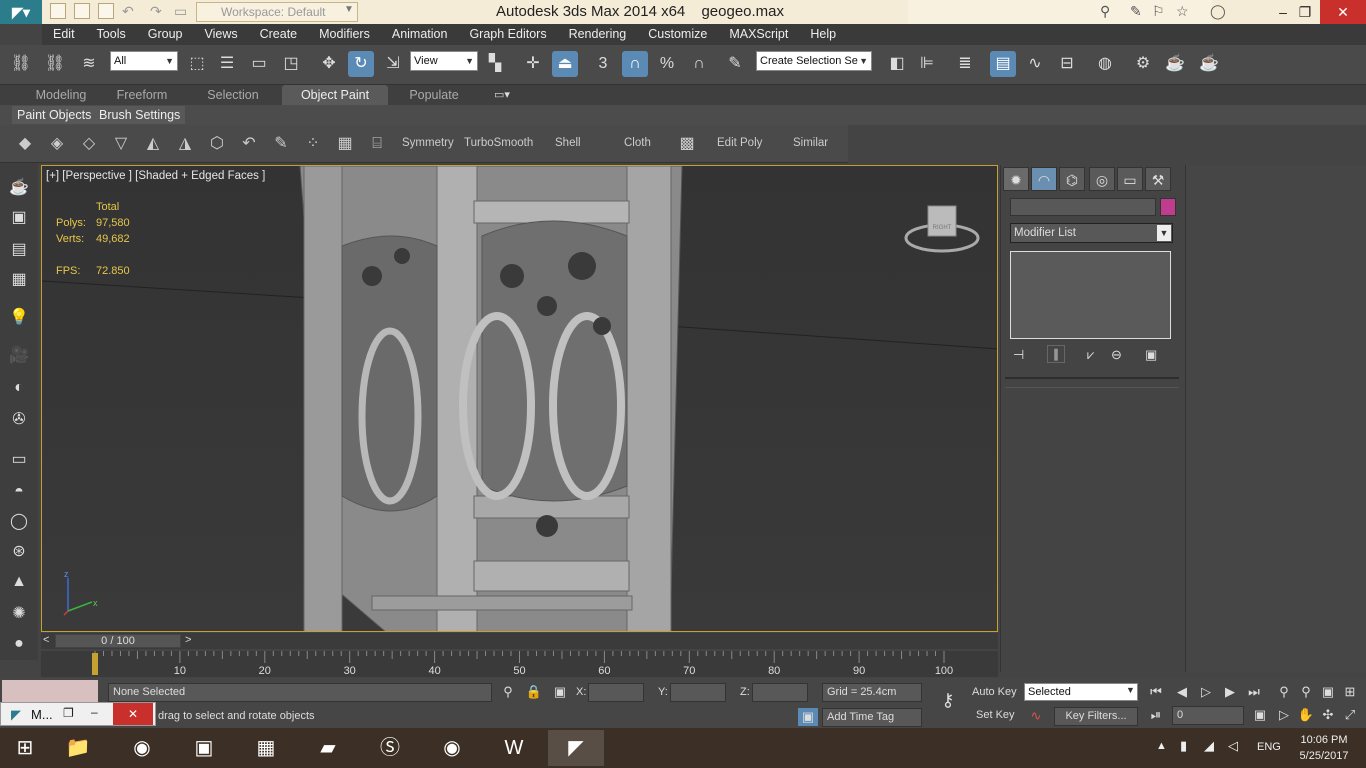 This screenshot has height=768, width=1366. What do you see at coordinates (197, 64) in the screenshot?
I see `select-object-icon: ⬚` at bounding box center [197, 64].